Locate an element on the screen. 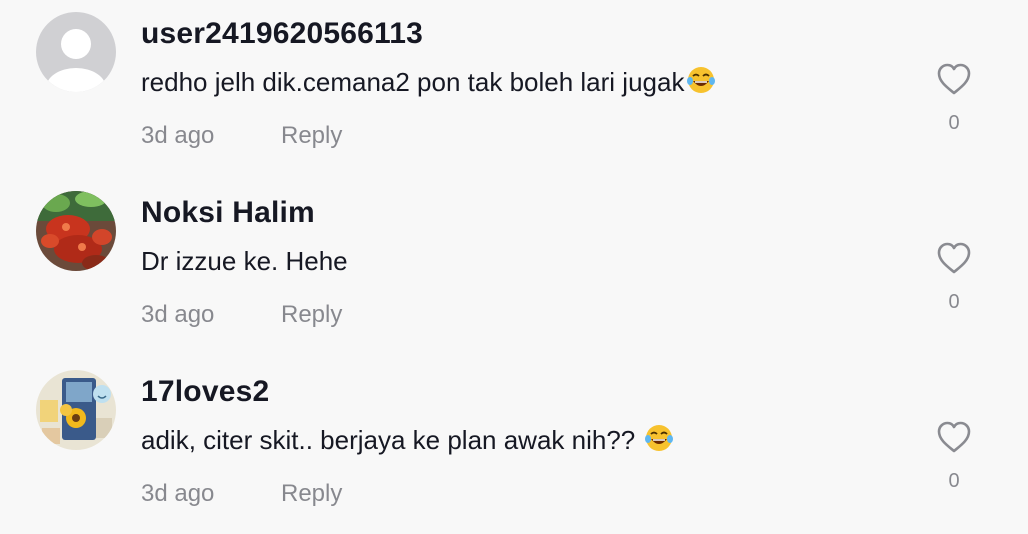 Image resolution: width=1028 pixels, height=534 pixels. default-avatar-icon is located at coordinates (76, 52).